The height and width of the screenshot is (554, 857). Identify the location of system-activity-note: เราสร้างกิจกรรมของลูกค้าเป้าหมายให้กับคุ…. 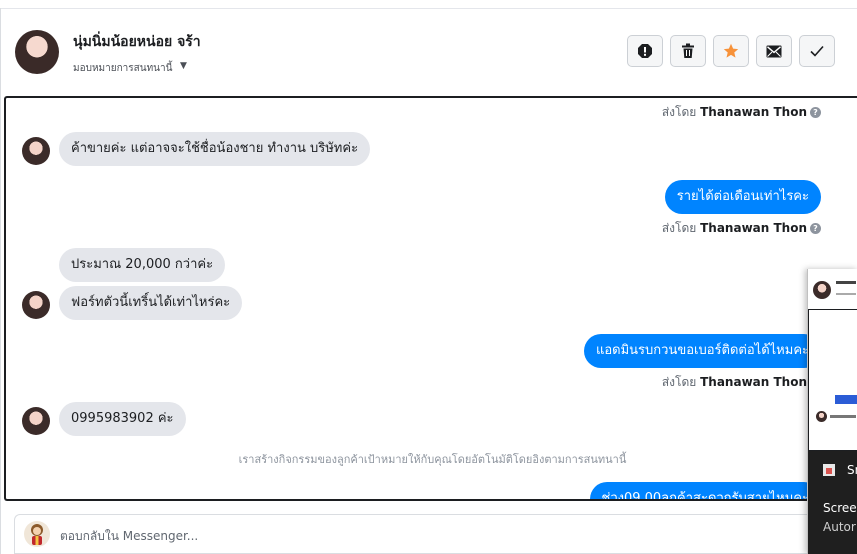
(432, 459).